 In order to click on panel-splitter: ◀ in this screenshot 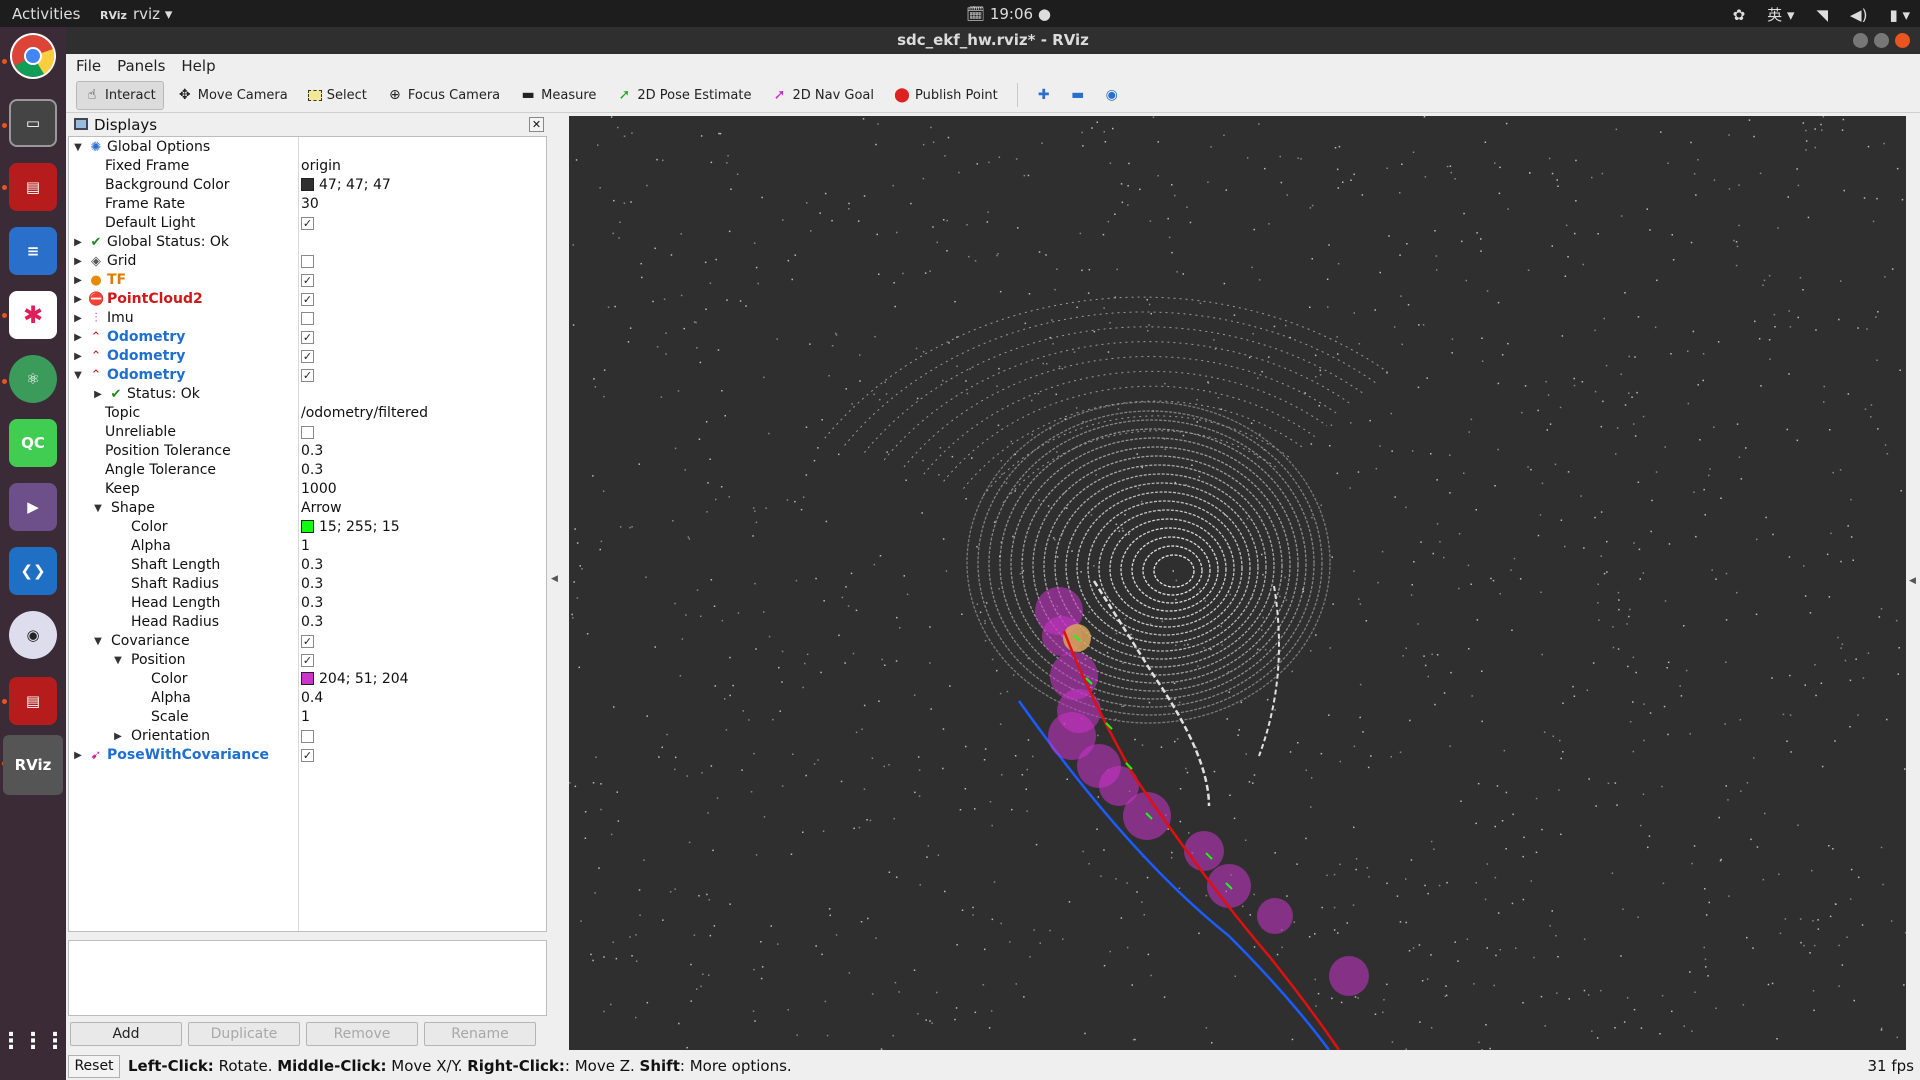, I will do `click(555, 583)`.